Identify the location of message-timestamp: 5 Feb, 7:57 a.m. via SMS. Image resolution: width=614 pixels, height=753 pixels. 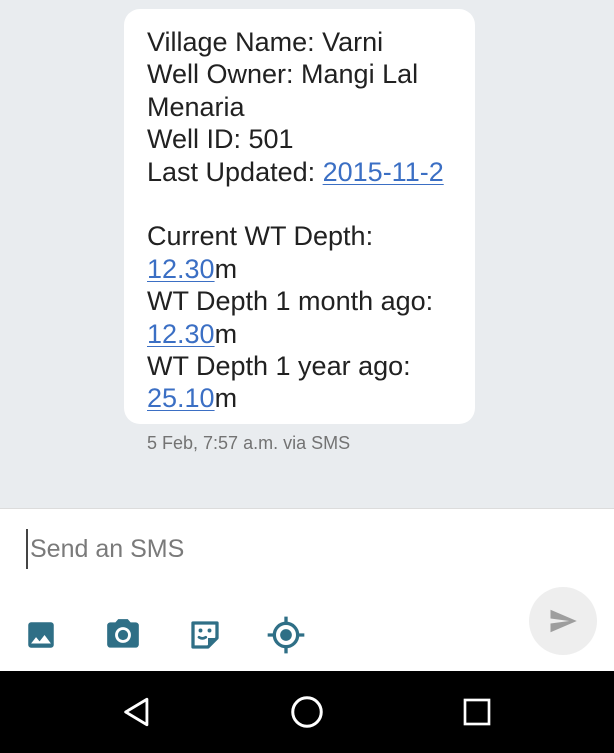
(249, 443).